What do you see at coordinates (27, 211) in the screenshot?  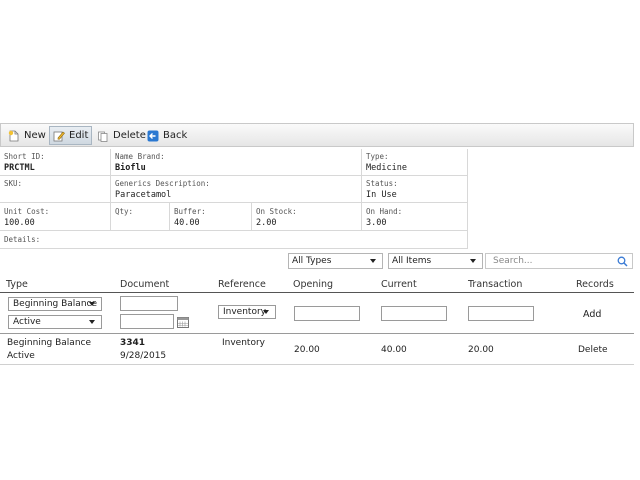 I see `unit-cost-label: Unit Cost:` at bounding box center [27, 211].